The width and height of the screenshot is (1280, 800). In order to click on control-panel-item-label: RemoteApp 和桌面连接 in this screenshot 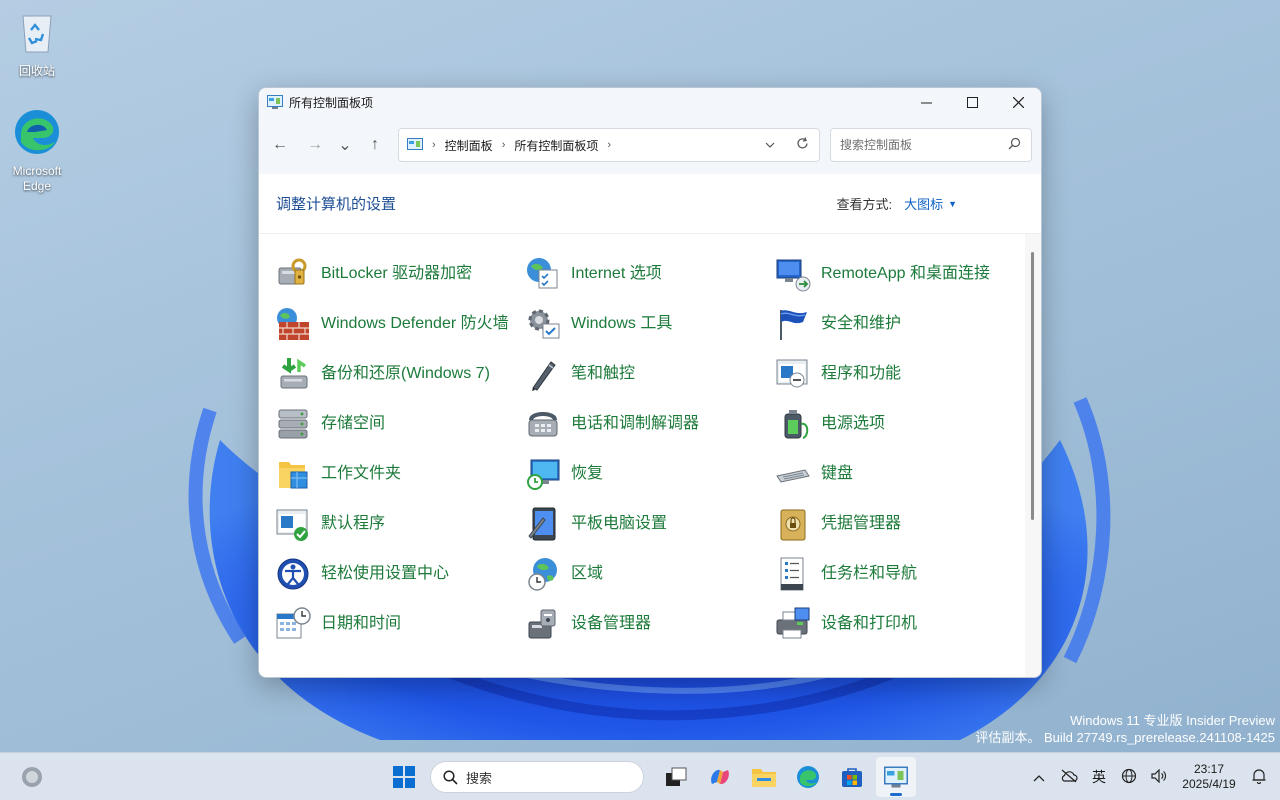, I will do `click(916, 274)`.